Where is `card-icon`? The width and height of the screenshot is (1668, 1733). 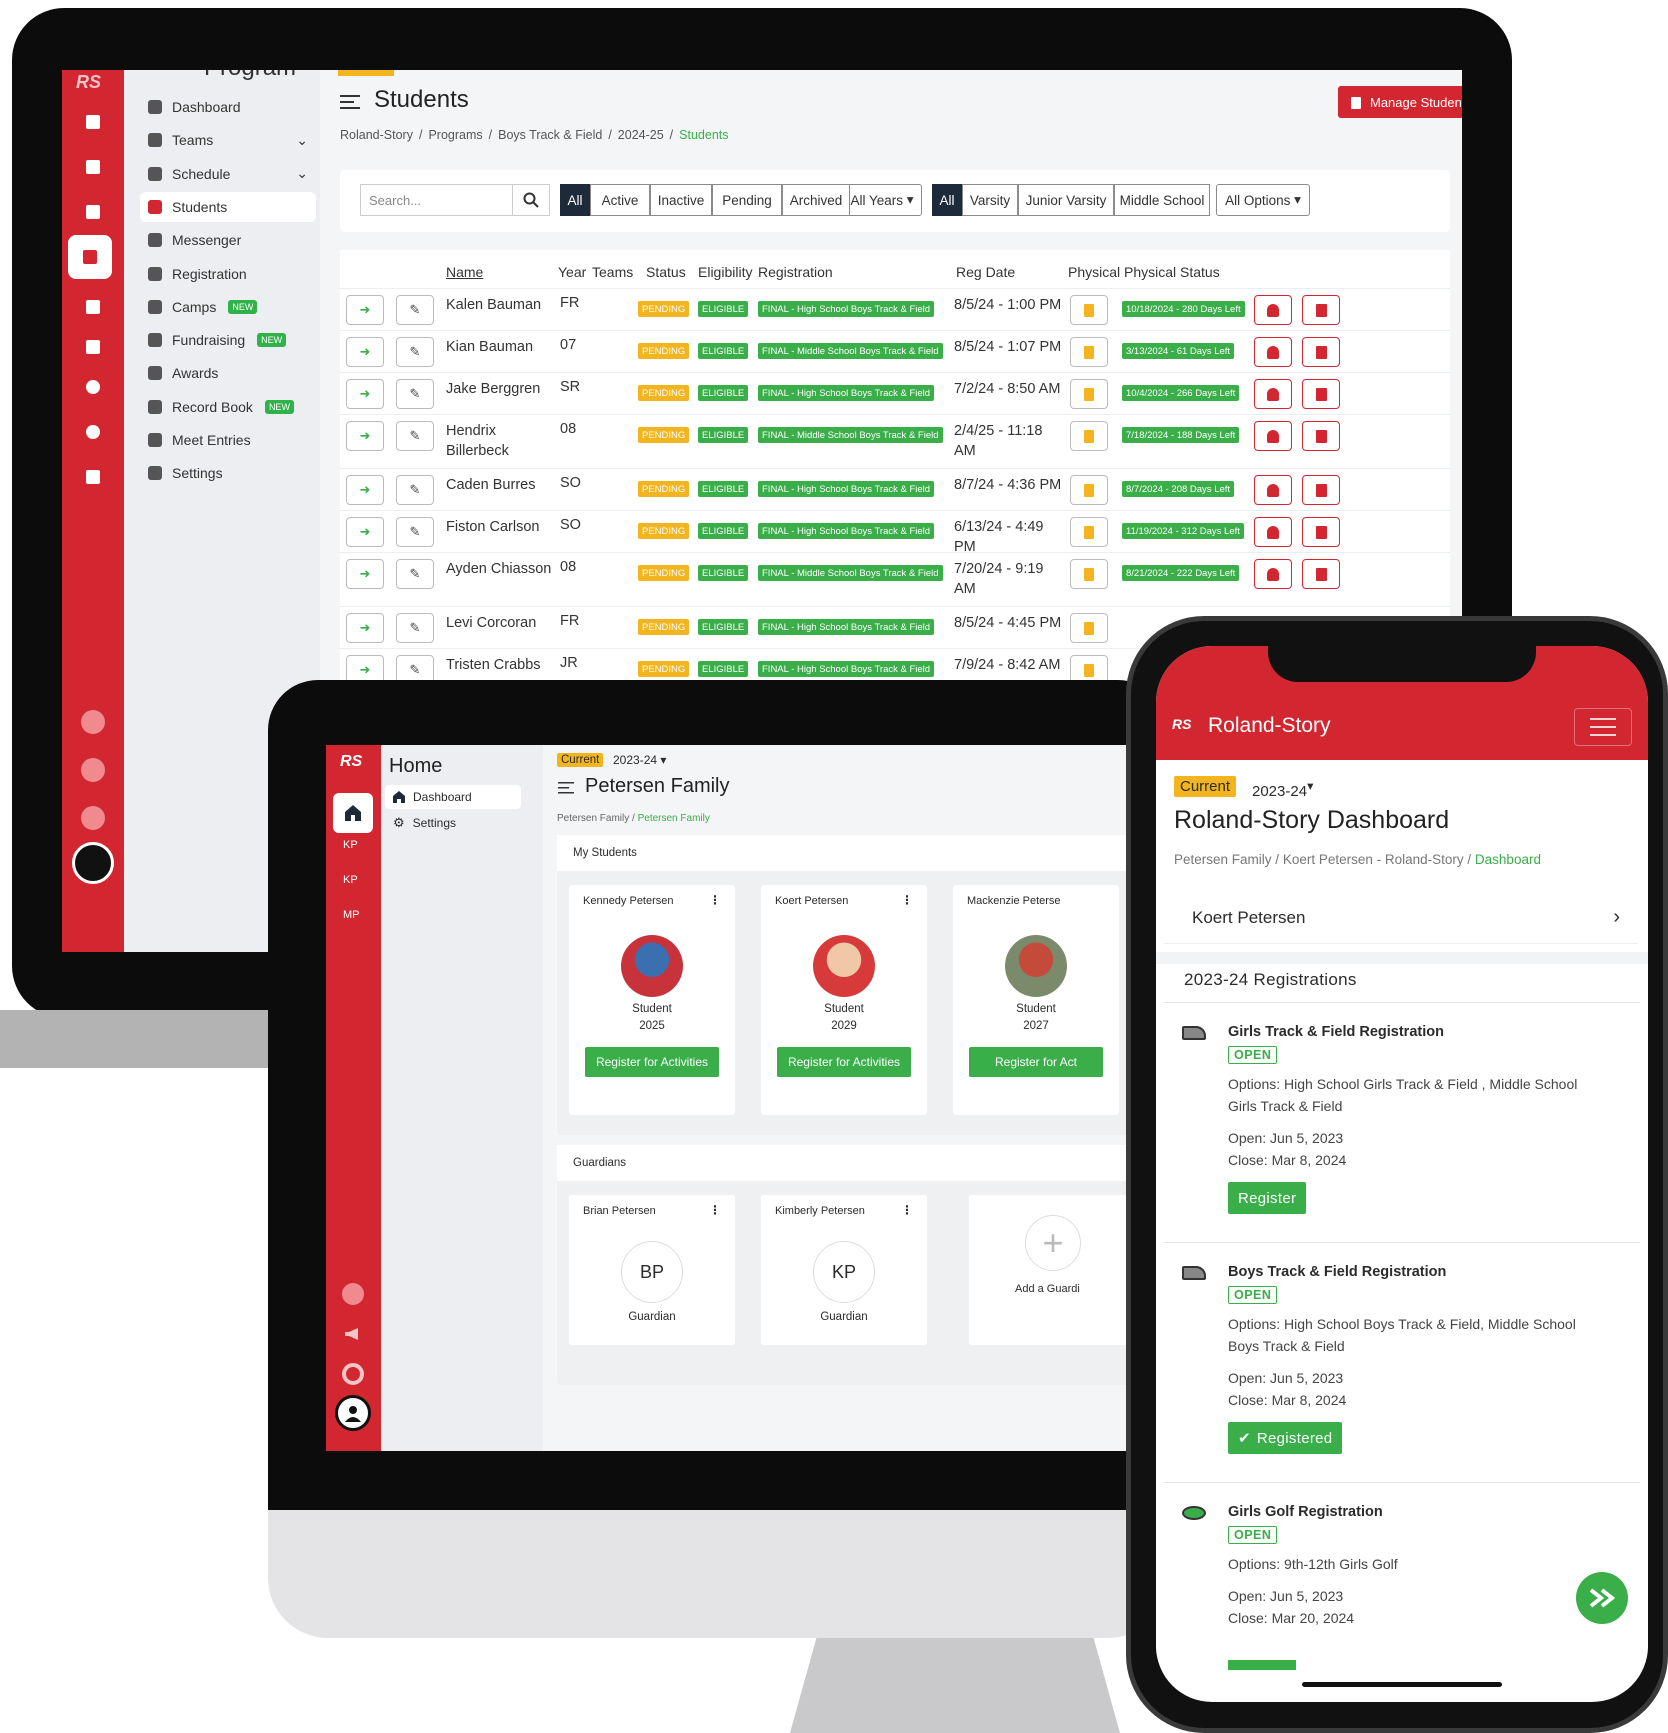 card-icon is located at coordinates (93, 477).